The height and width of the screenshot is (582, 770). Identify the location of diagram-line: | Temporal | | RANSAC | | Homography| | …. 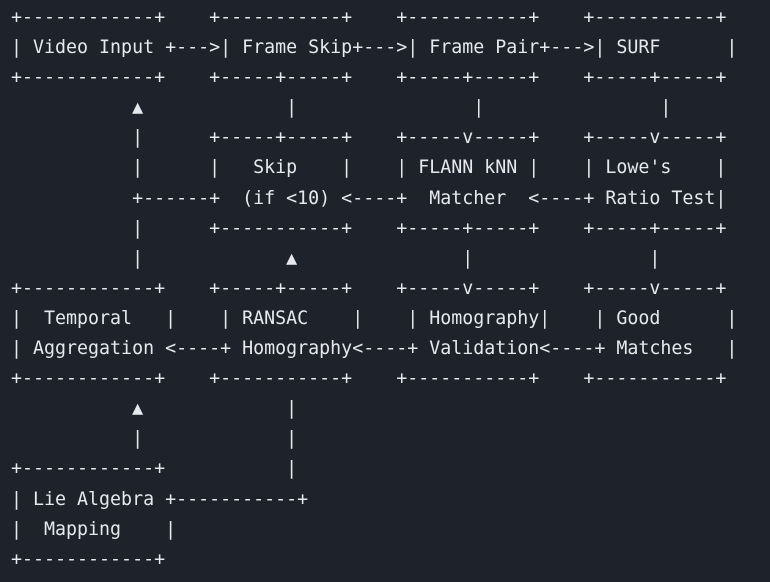
(374, 318).